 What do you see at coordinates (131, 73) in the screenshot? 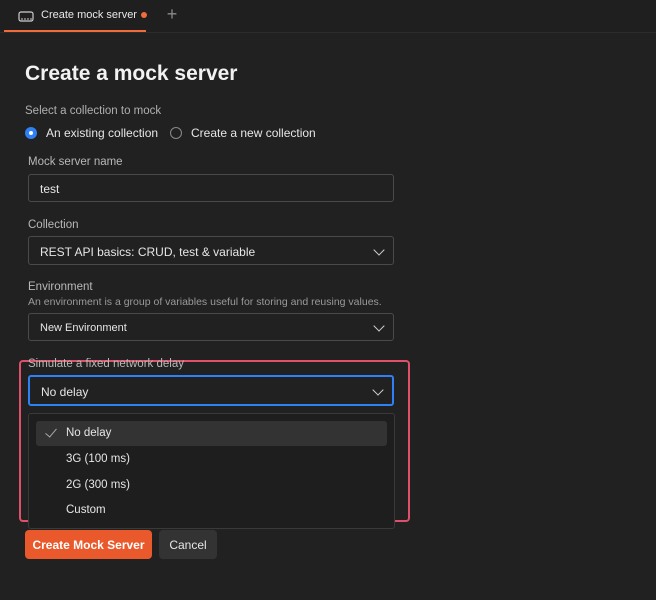
I see `page-title: Create a mock server` at bounding box center [131, 73].